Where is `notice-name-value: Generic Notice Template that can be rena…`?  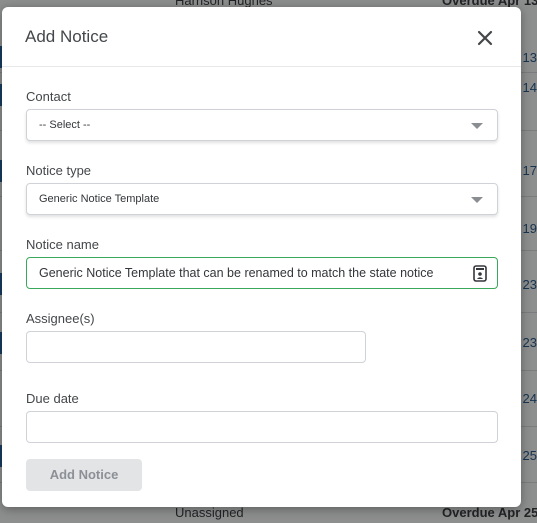
notice-name-value: Generic Notice Template that can be rena… is located at coordinates (236, 273).